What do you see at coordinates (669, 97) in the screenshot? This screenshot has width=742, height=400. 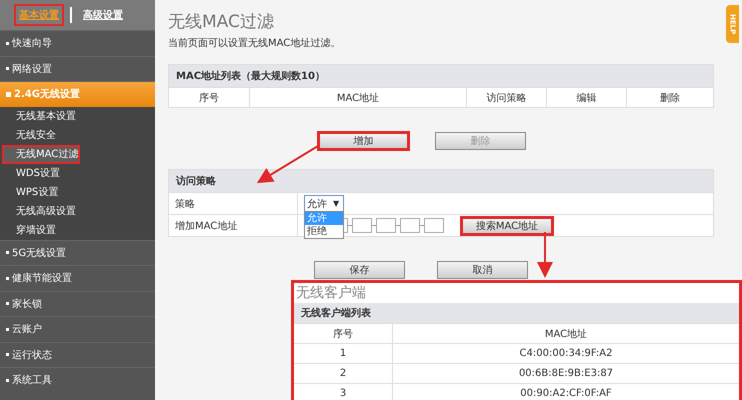 I see `column-header: 删除` at bounding box center [669, 97].